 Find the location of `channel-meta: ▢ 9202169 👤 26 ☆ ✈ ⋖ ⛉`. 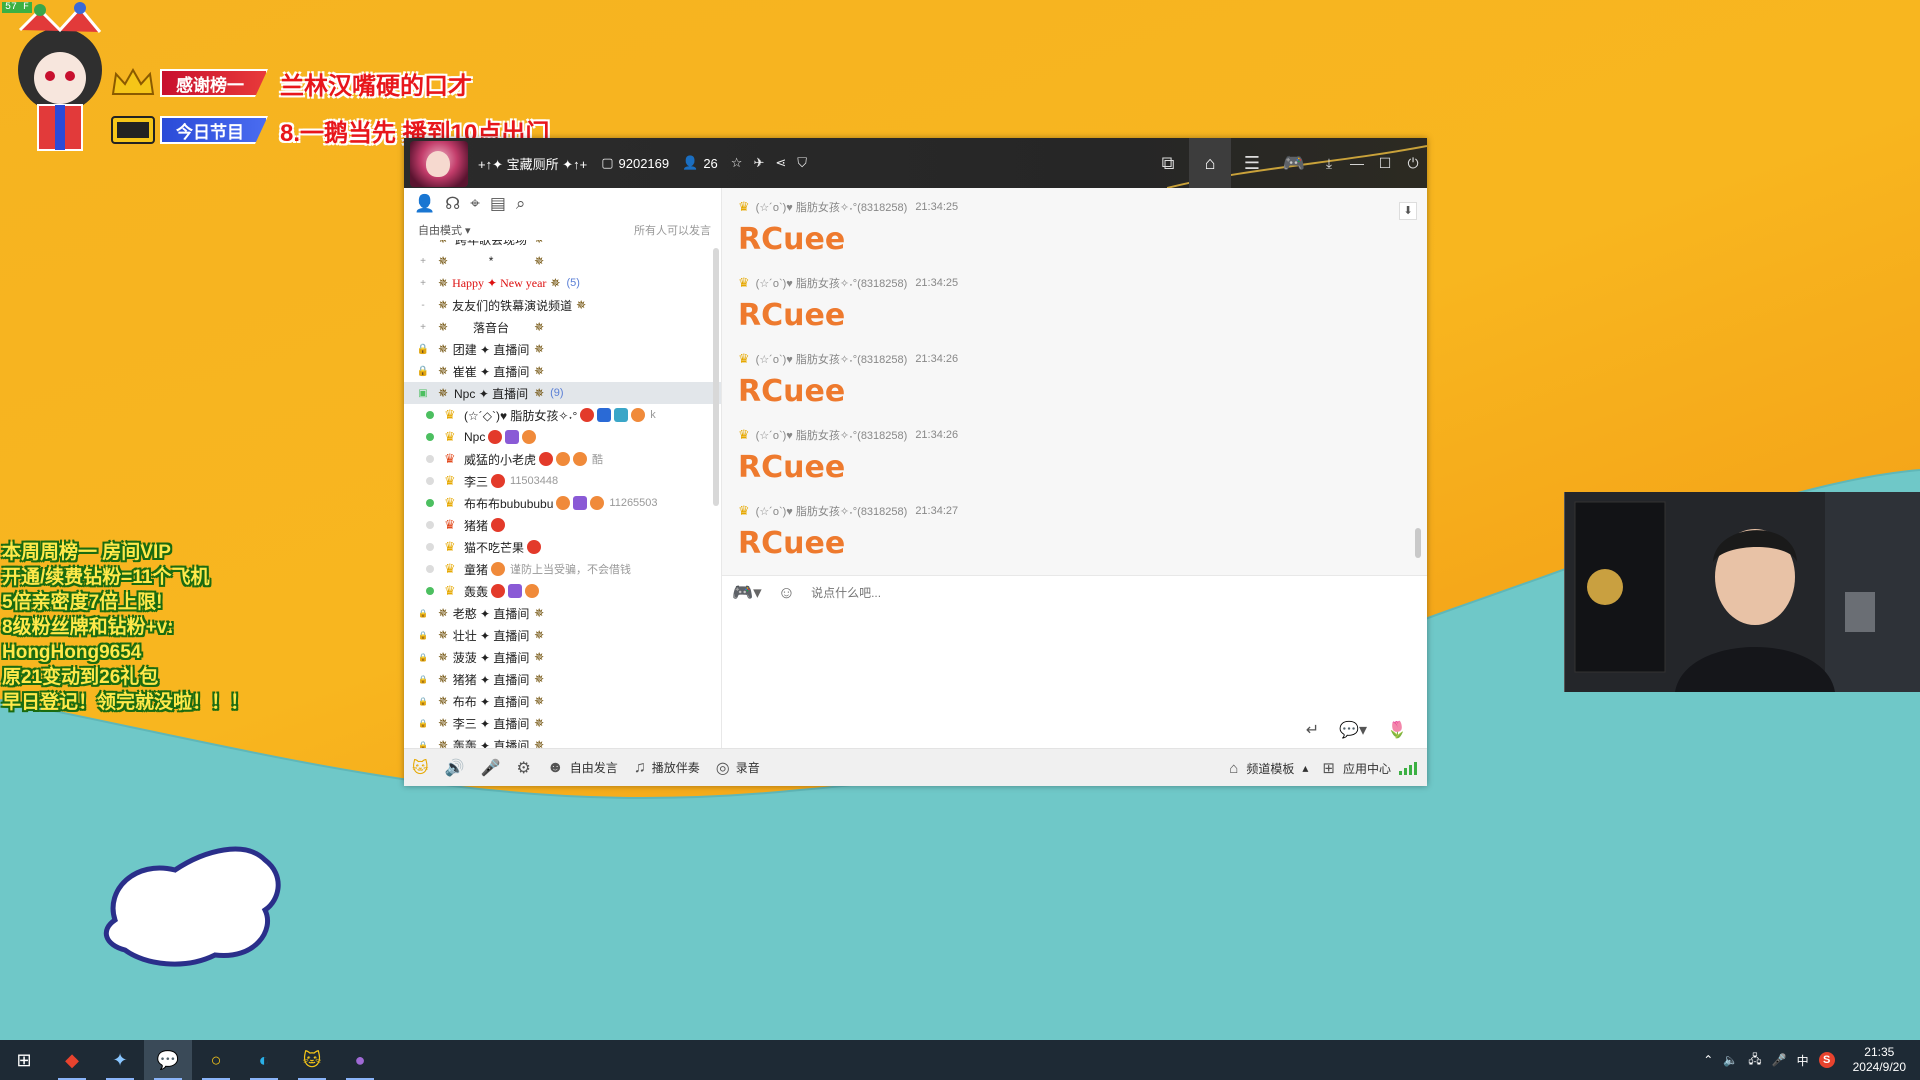

channel-meta: ▢ 9202169 👤 26 ☆ ✈ ⋖ ⛉ is located at coordinates (704, 163).